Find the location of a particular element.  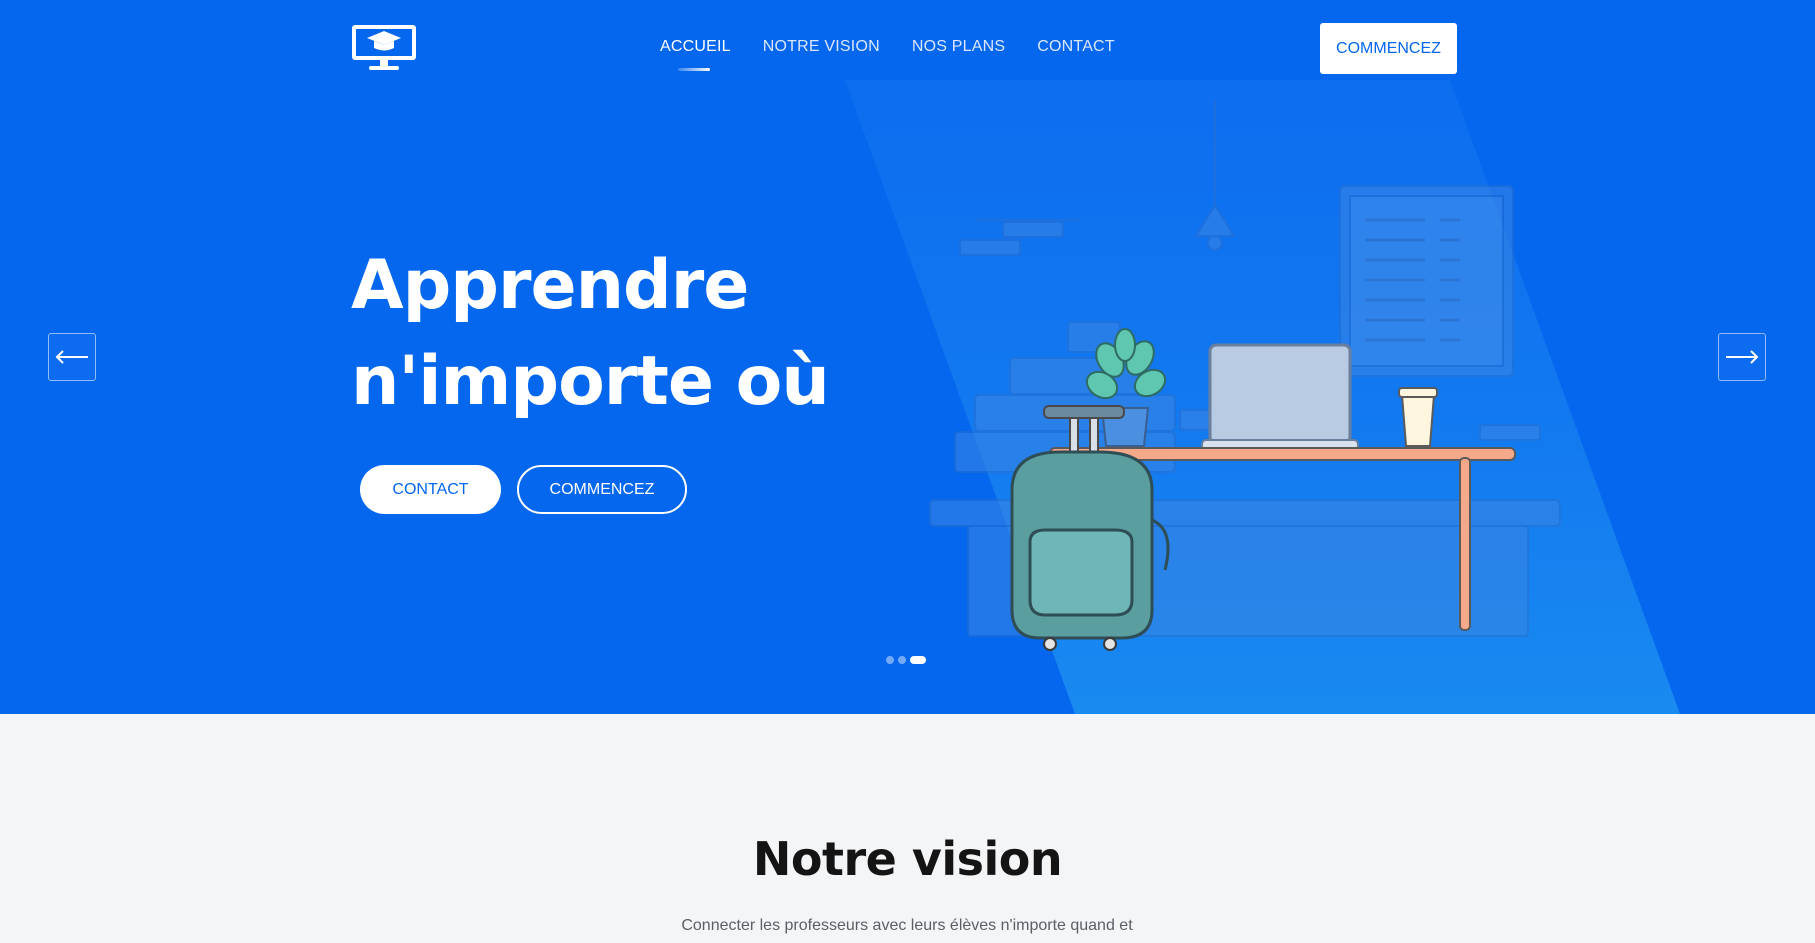

hero-title-line2: n'importe où is located at coordinates (590, 381).